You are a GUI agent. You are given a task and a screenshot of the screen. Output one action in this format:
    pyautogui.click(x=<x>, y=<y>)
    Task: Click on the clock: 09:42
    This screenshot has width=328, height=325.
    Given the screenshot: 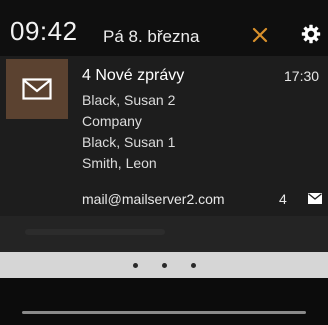 What is the action you would take?
    pyautogui.click(x=44, y=31)
    